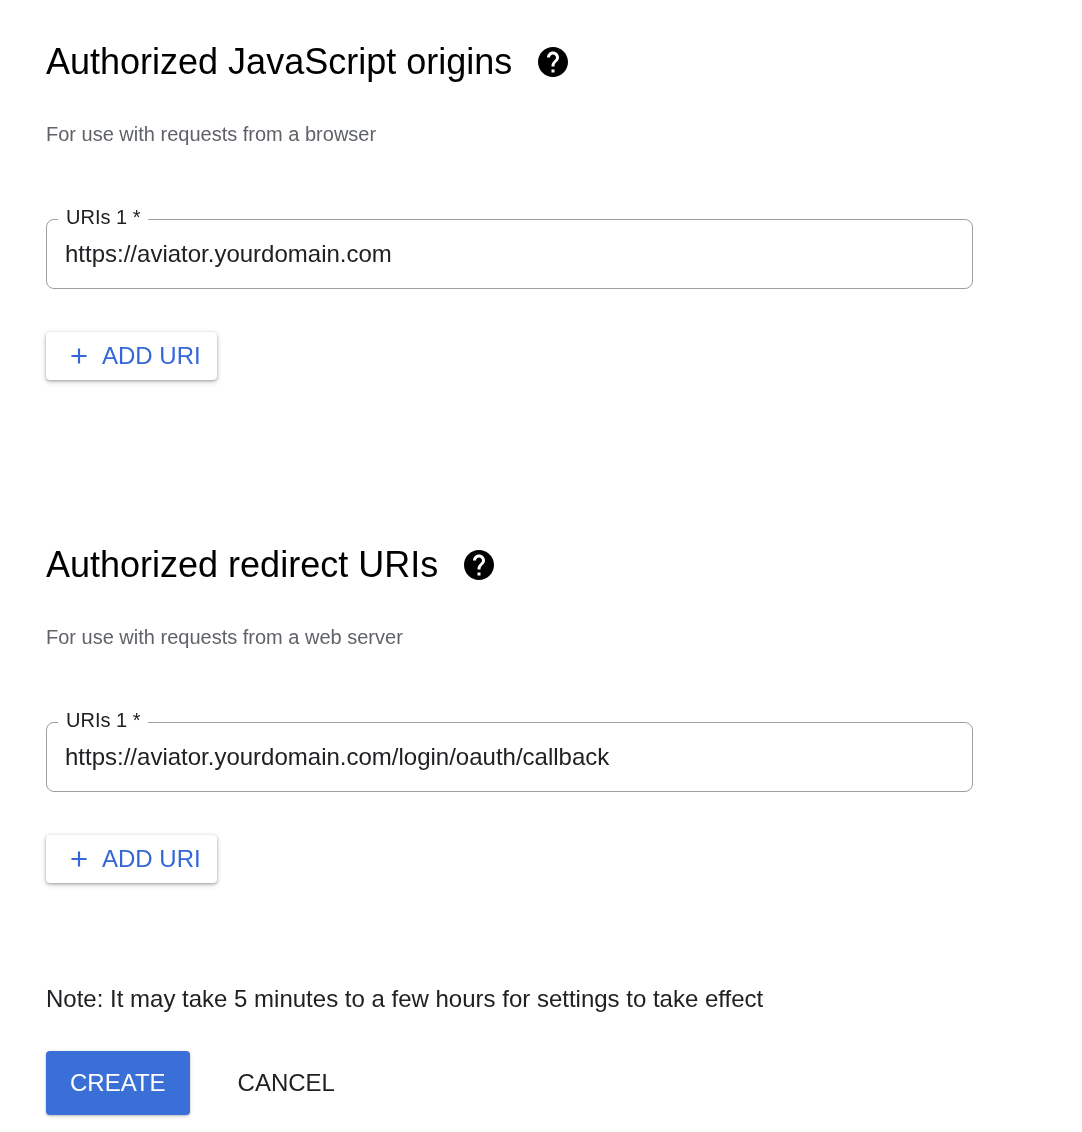 The height and width of the screenshot is (1132, 1082). I want to click on section-subtitle: For use with requests from a browser, so click(212, 134).